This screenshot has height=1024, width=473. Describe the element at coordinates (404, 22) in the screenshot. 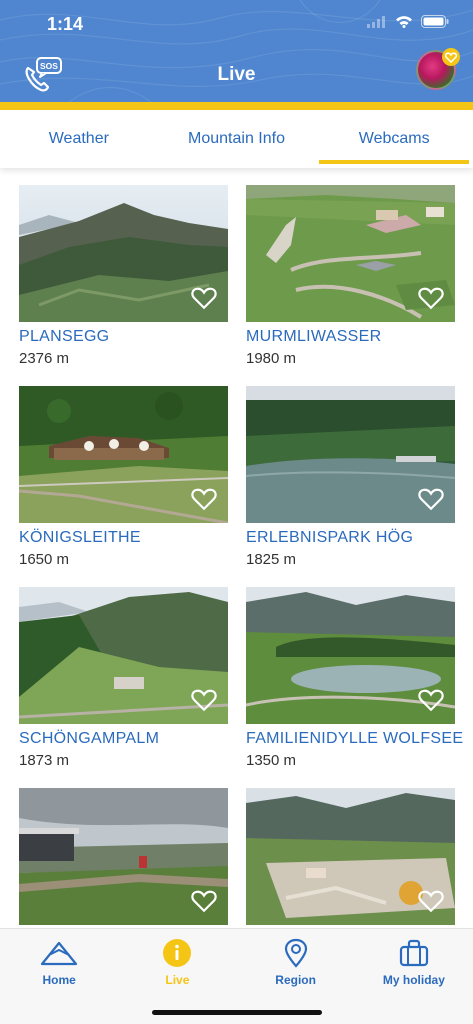

I see `wifi-icon` at that location.